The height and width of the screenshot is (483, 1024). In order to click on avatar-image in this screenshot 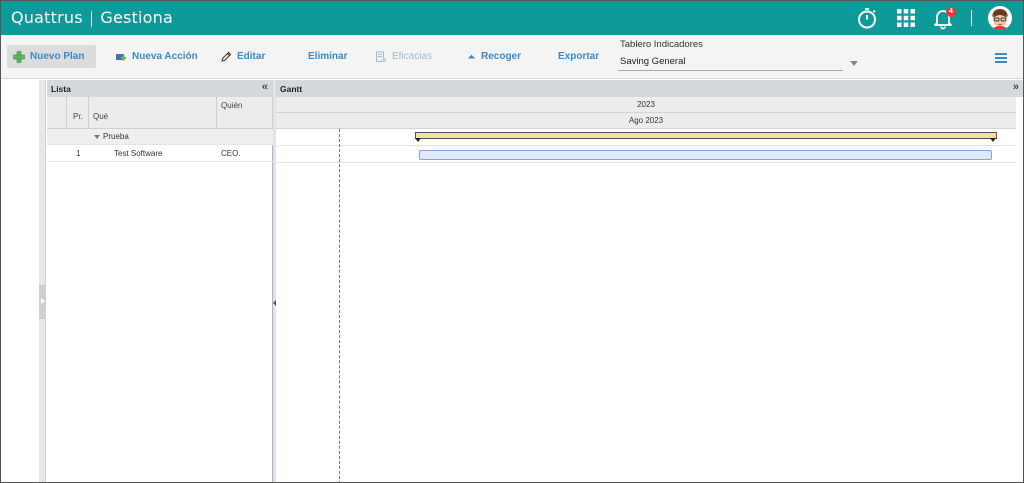, I will do `click(1000, 18)`.